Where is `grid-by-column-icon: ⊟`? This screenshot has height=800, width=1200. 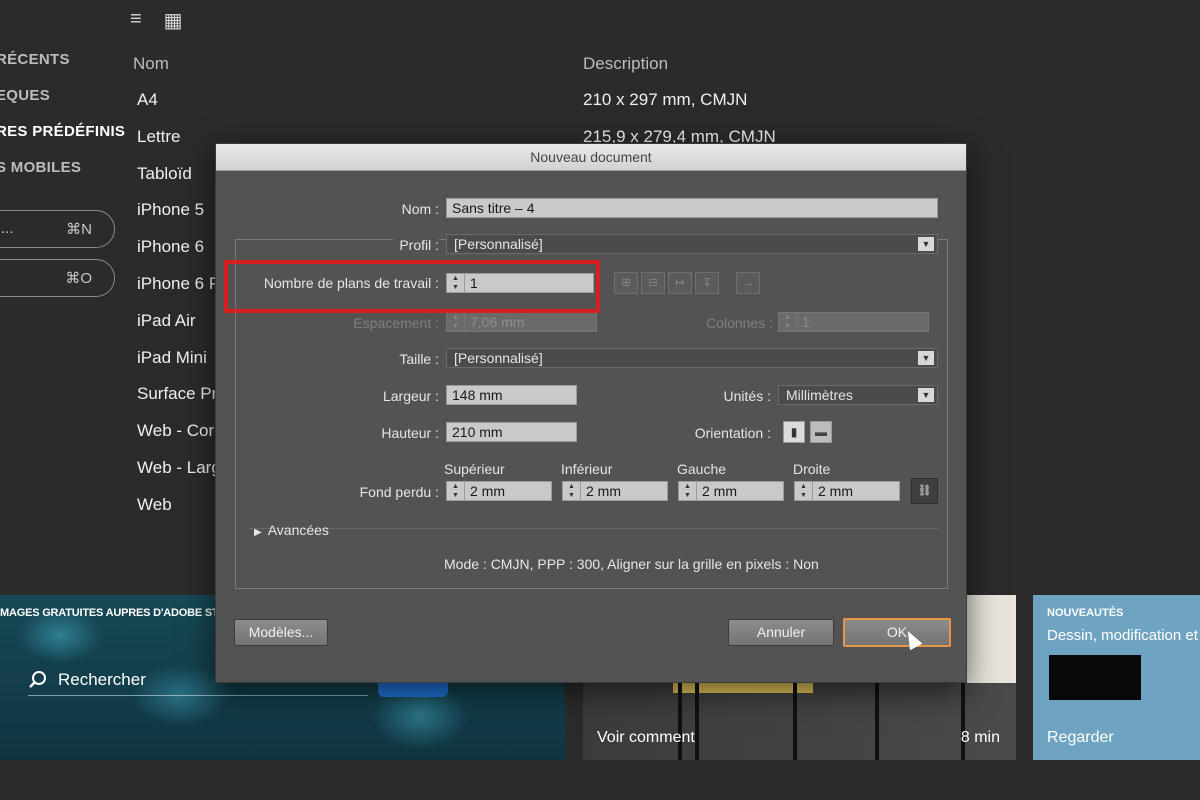
grid-by-column-icon: ⊟ is located at coordinates (653, 283).